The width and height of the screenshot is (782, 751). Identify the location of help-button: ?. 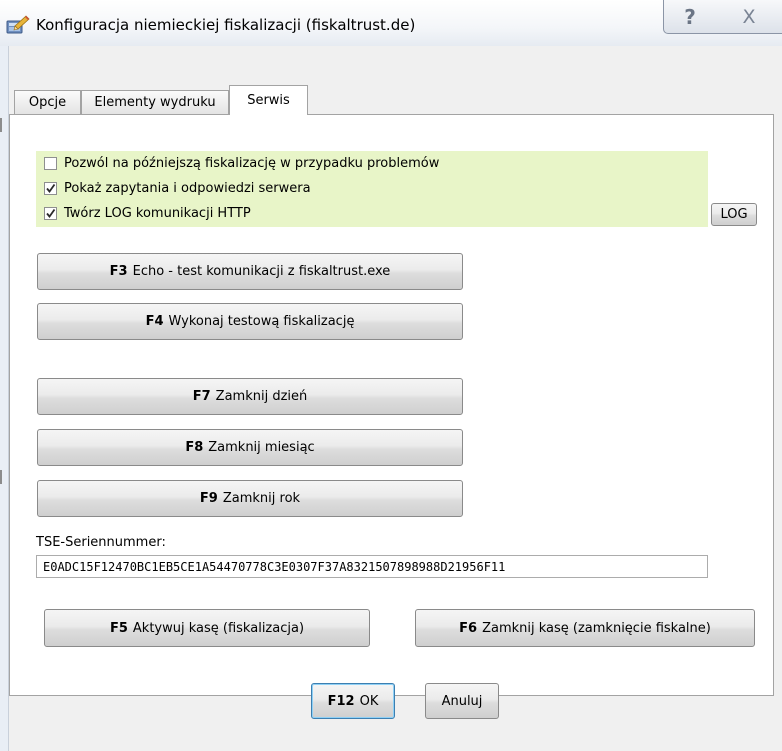
(690, 17).